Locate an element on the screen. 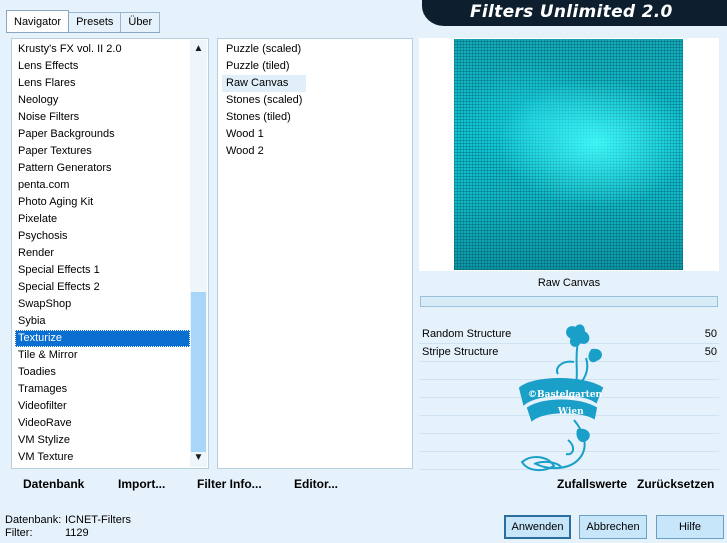  category-item: Pixelate is located at coordinates (102, 219).